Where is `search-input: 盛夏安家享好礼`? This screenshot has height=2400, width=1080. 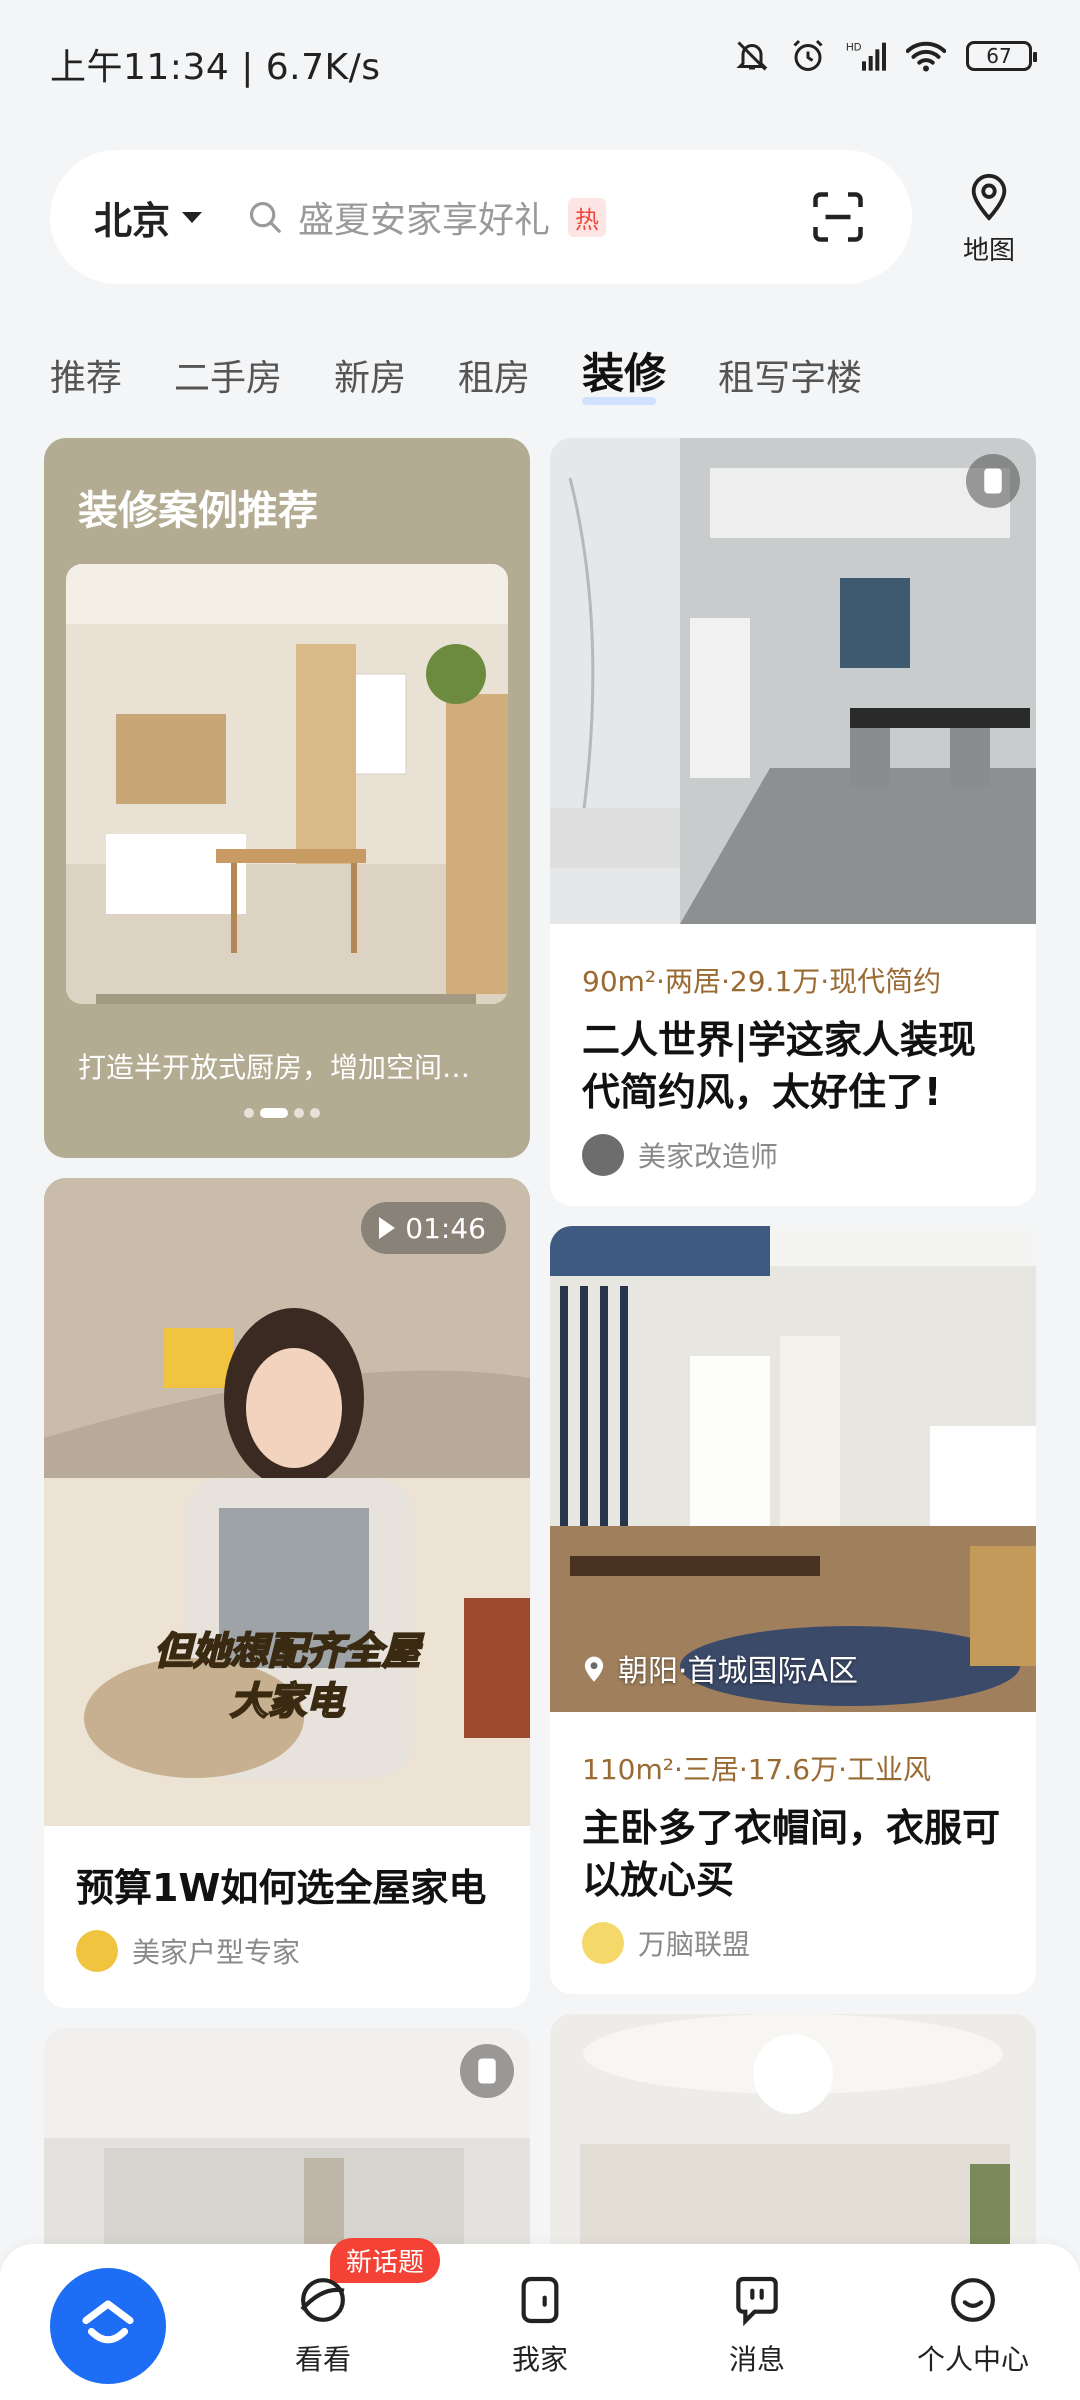
search-input: 盛夏安家享好礼 is located at coordinates (424, 217).